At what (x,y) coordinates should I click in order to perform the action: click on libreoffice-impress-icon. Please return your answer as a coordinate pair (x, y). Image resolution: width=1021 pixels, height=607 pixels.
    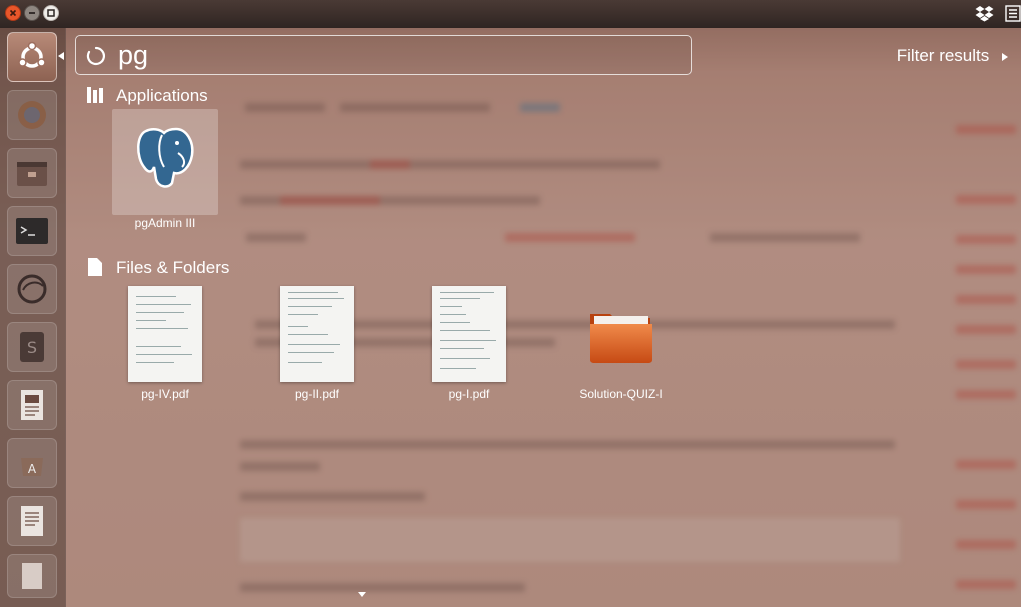
    Looking at the image, I should click on (32, 405).